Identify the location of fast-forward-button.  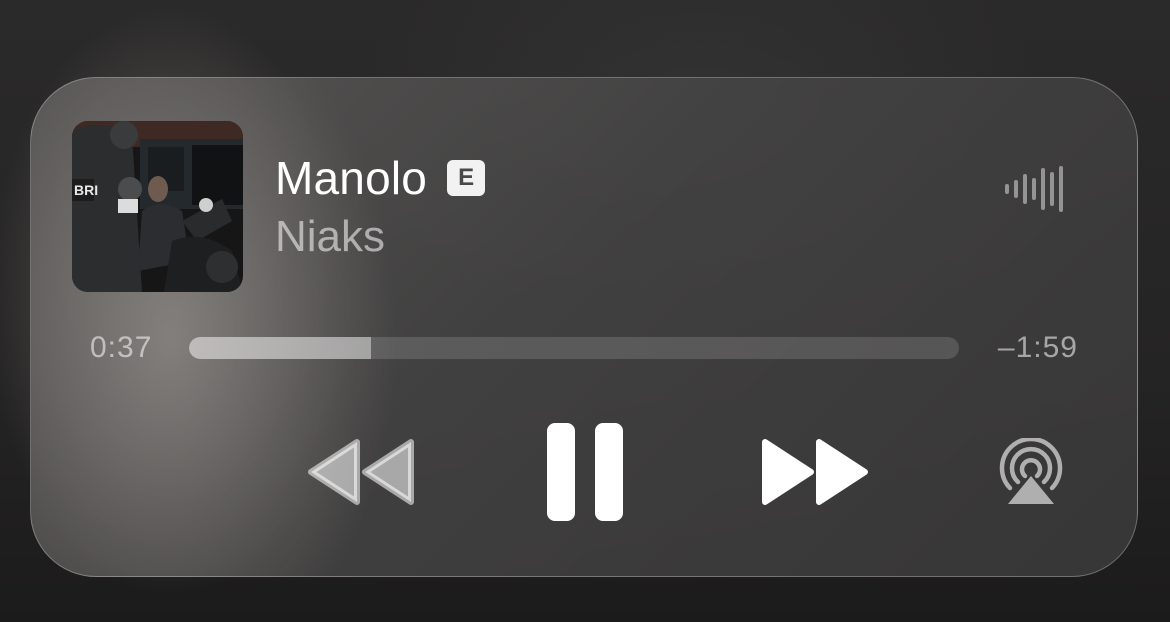
(815, 472).